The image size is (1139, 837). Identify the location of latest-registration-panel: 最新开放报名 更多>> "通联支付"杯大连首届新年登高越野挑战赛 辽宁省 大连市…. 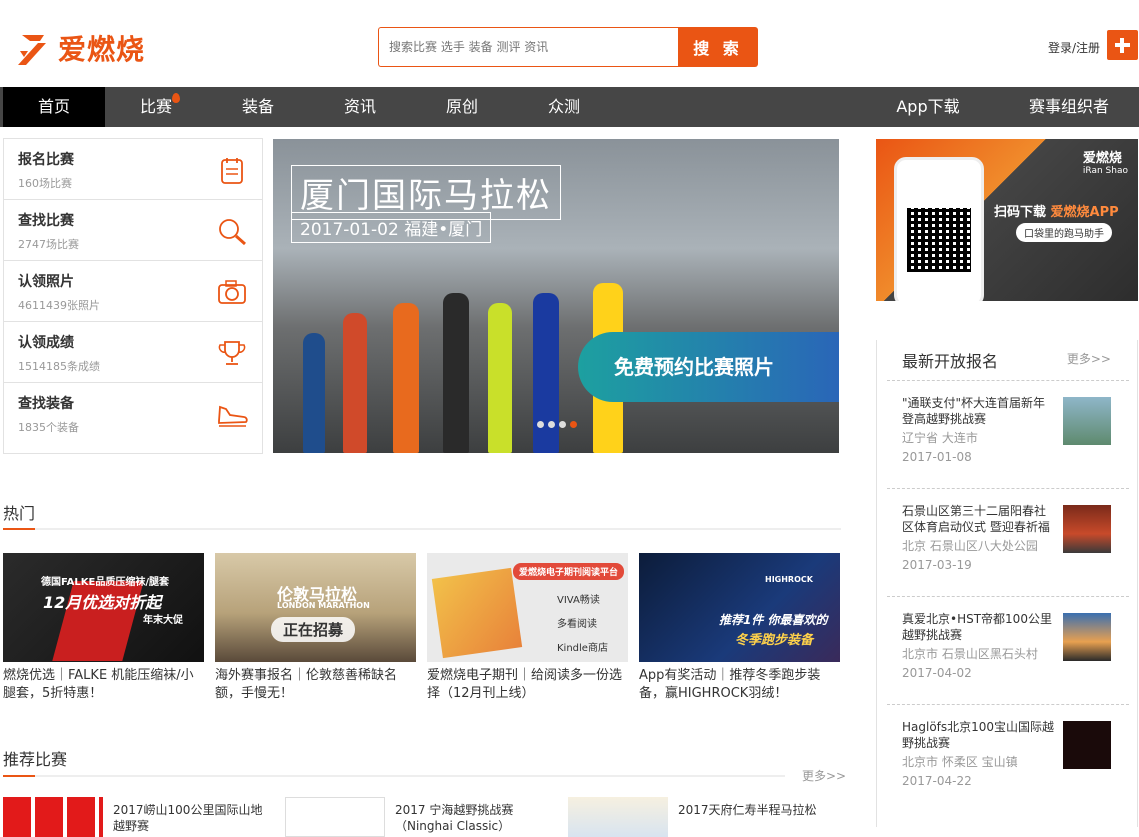
(1007, 583).